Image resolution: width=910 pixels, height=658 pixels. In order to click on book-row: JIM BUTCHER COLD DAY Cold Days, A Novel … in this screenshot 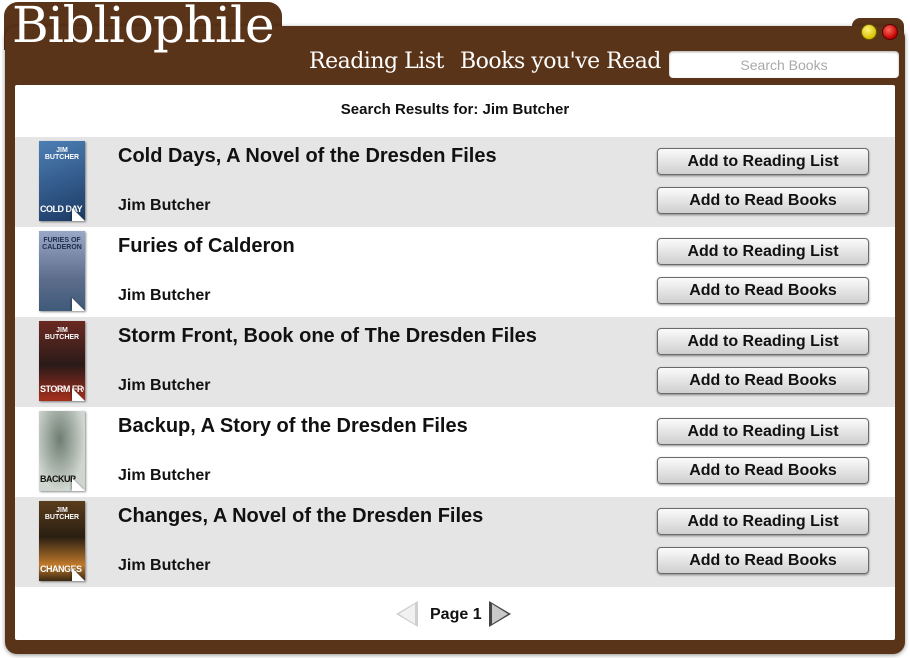, I will do `click(455, 182)`.